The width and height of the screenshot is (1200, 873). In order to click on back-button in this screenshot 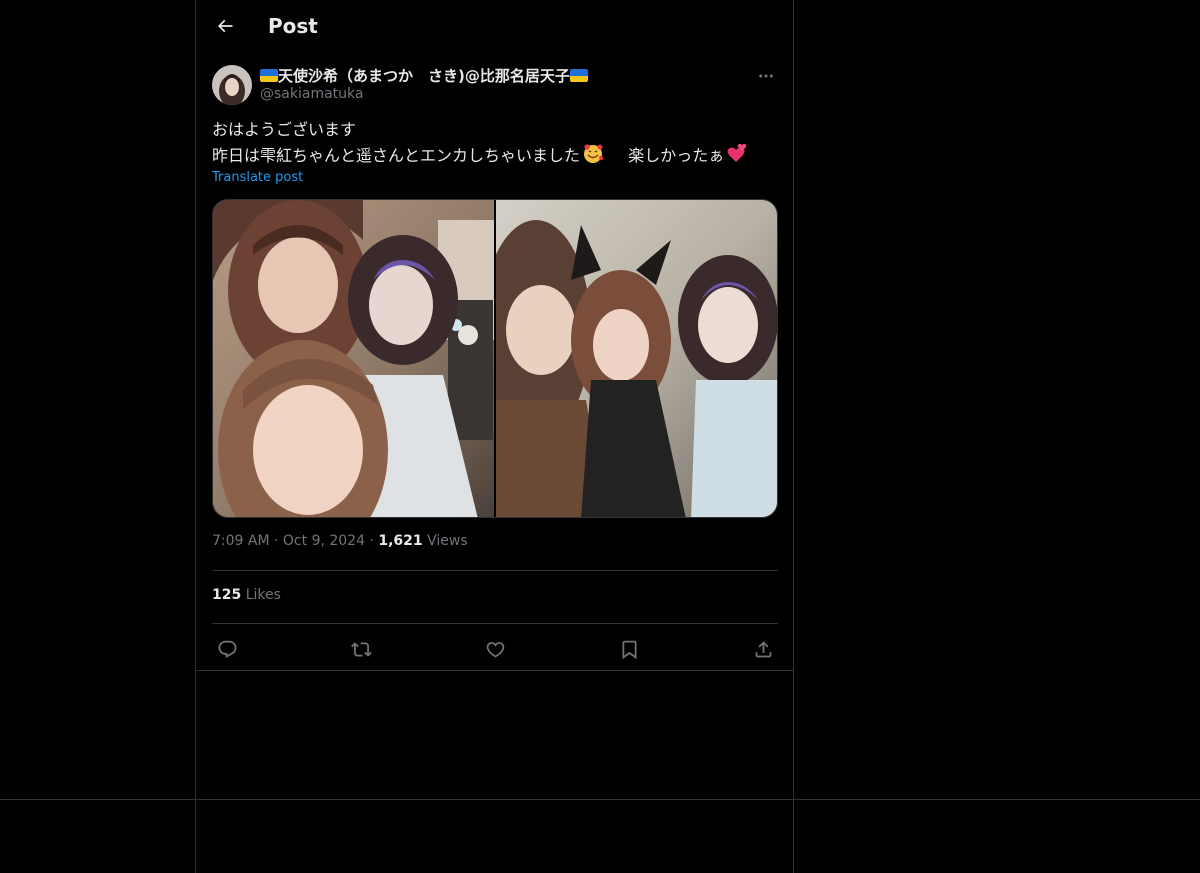, I will do `click(225, 26)`.